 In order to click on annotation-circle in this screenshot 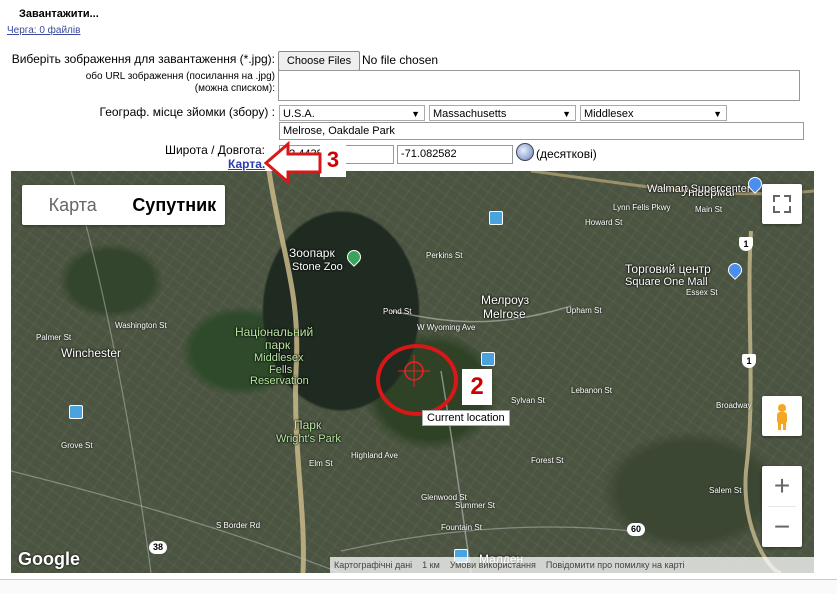, I will do `click(417, 380)`.